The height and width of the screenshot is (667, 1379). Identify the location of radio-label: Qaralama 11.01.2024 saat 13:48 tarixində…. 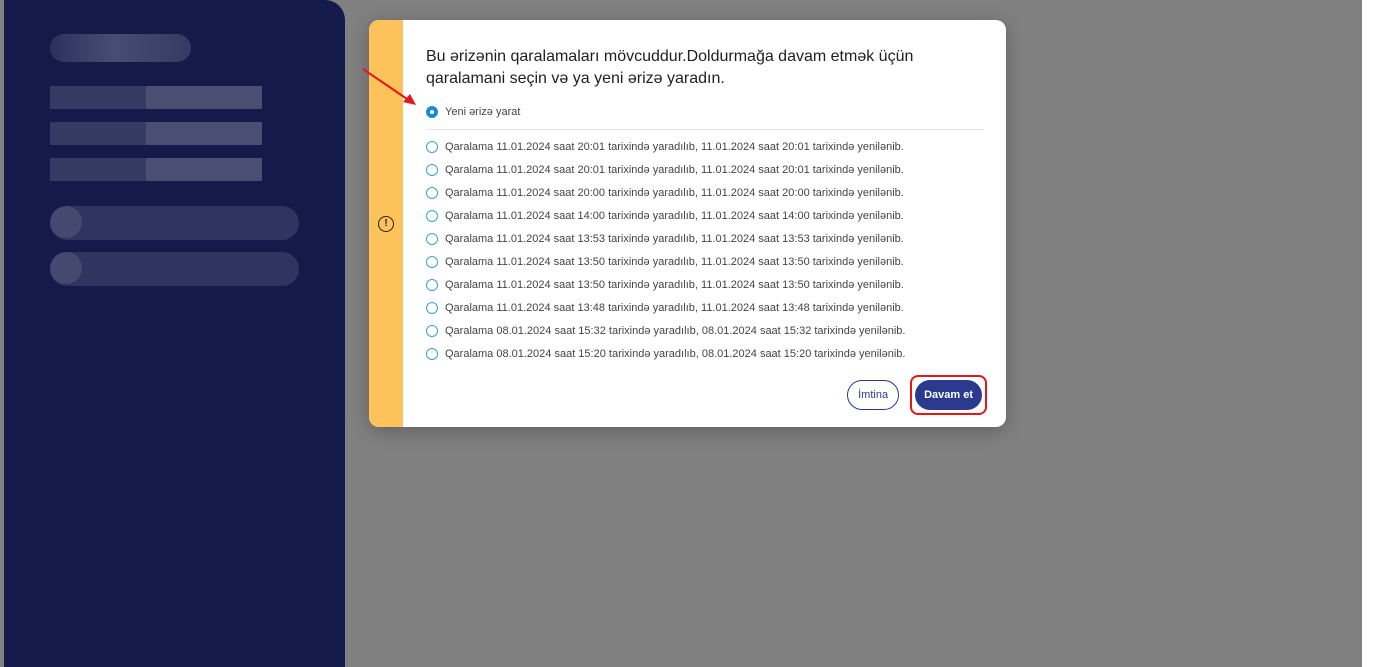
(674, 307).